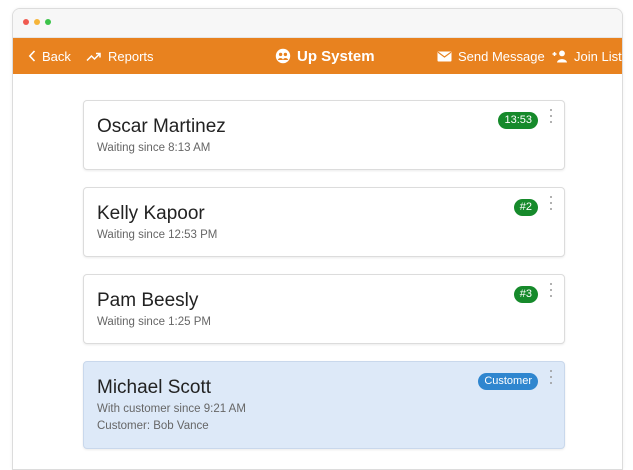 Image resolution: width=633 pixels, height=470 pixels. I want to click on join-list-label: Join List, so click(598, 56).